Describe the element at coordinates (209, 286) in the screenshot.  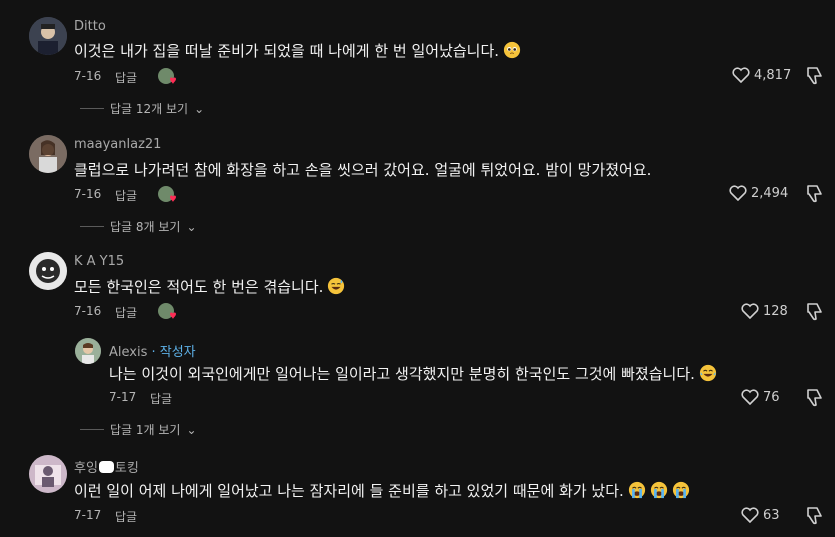
I see `comment-text: 모든 한국인은 적어도 한 번은 겪습니다.` at that location.